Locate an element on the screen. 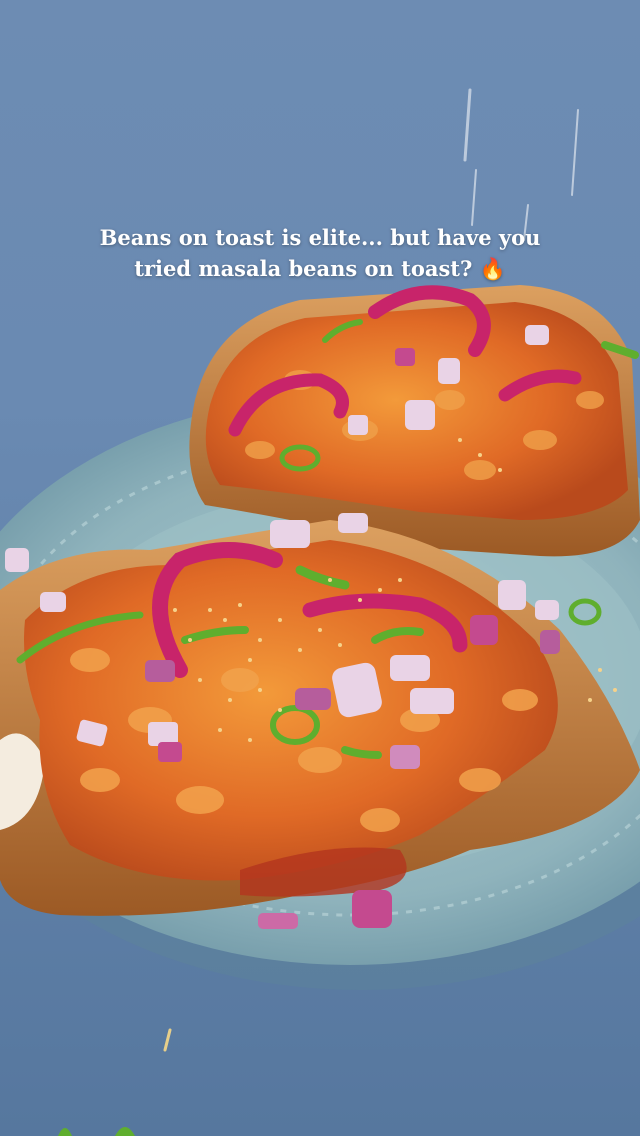  caption-line-1: Beans on toast is elite... but have you is located at coordinates (320, 237).